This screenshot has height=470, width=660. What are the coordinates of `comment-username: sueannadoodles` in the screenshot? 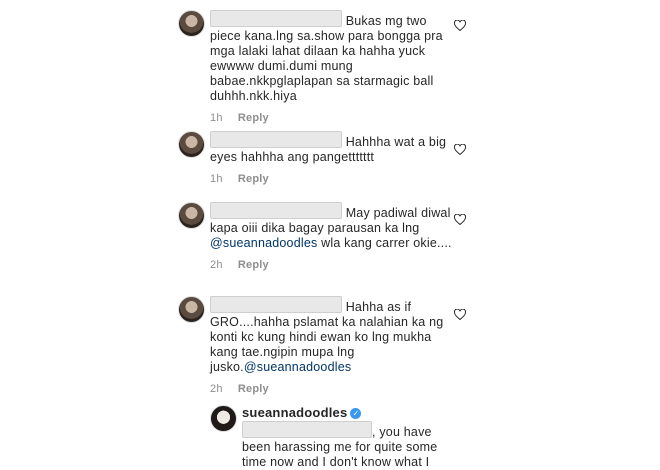 It's located at (294, 412).